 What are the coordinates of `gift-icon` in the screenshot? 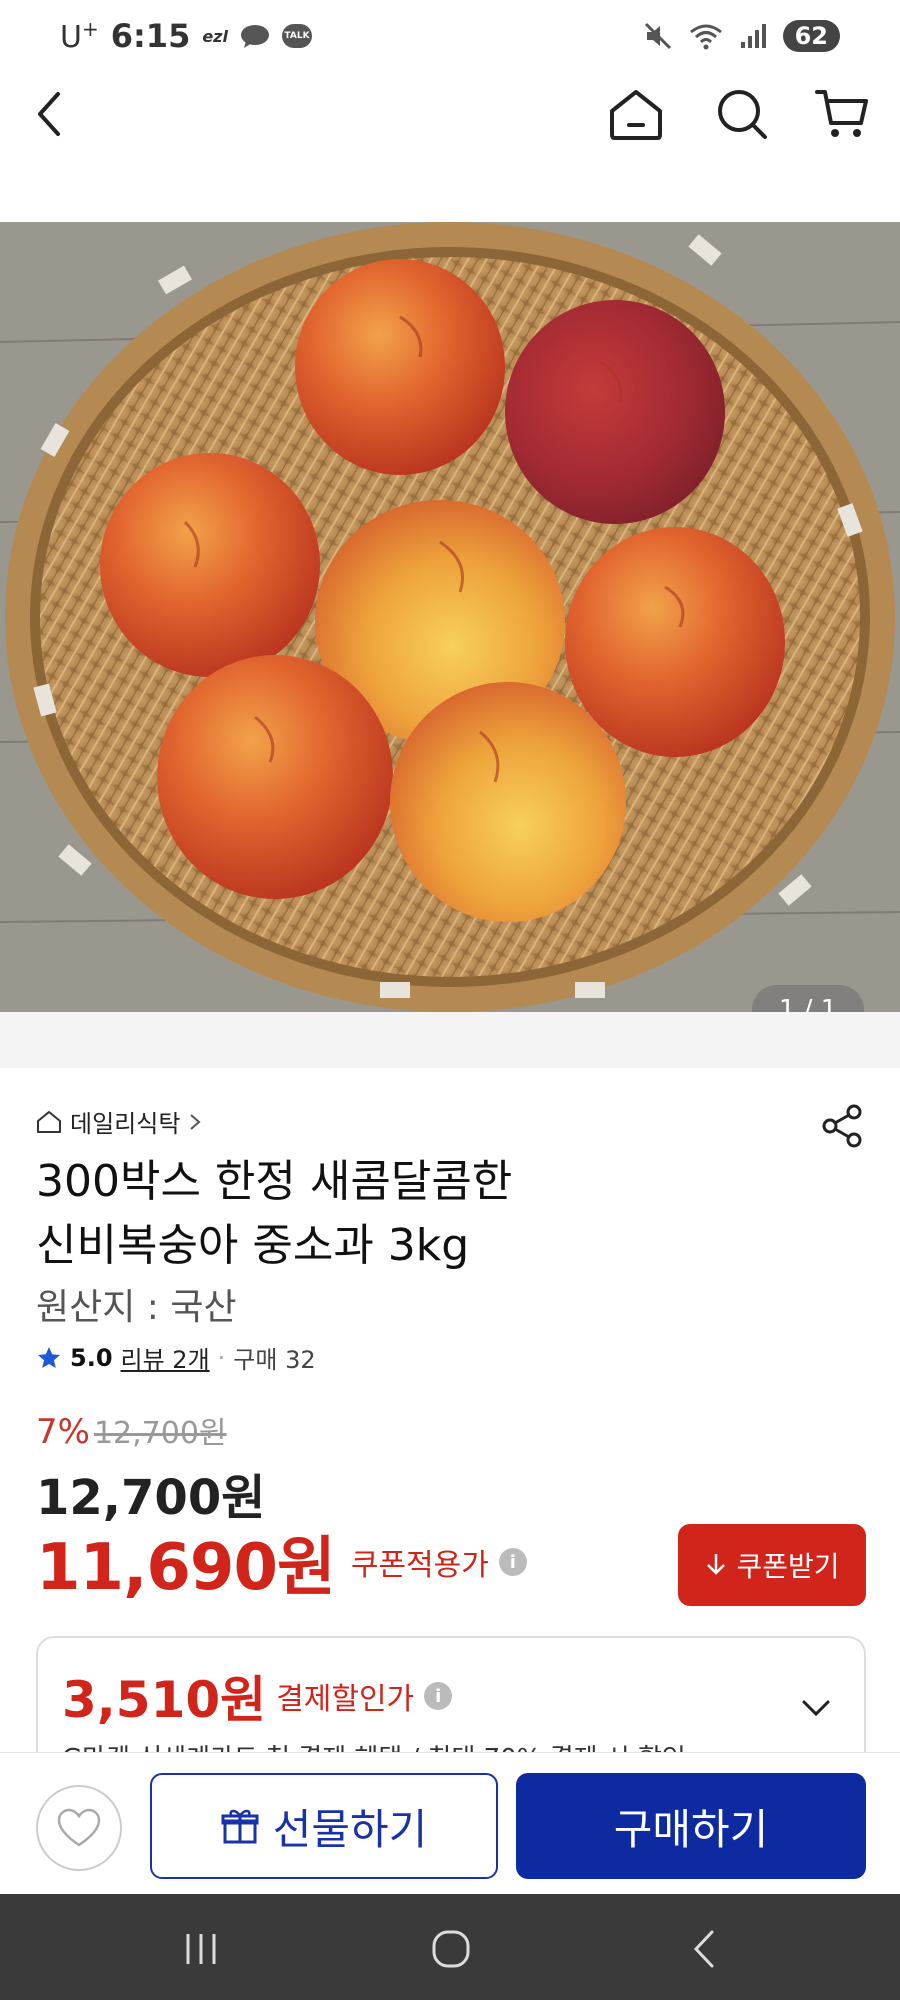 It's located at (240, 1826).